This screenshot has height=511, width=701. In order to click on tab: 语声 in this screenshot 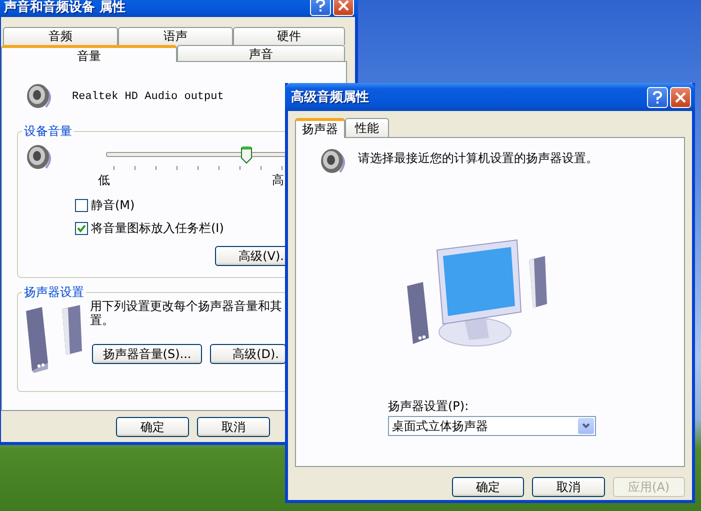, I will do `click(175, 36)`.